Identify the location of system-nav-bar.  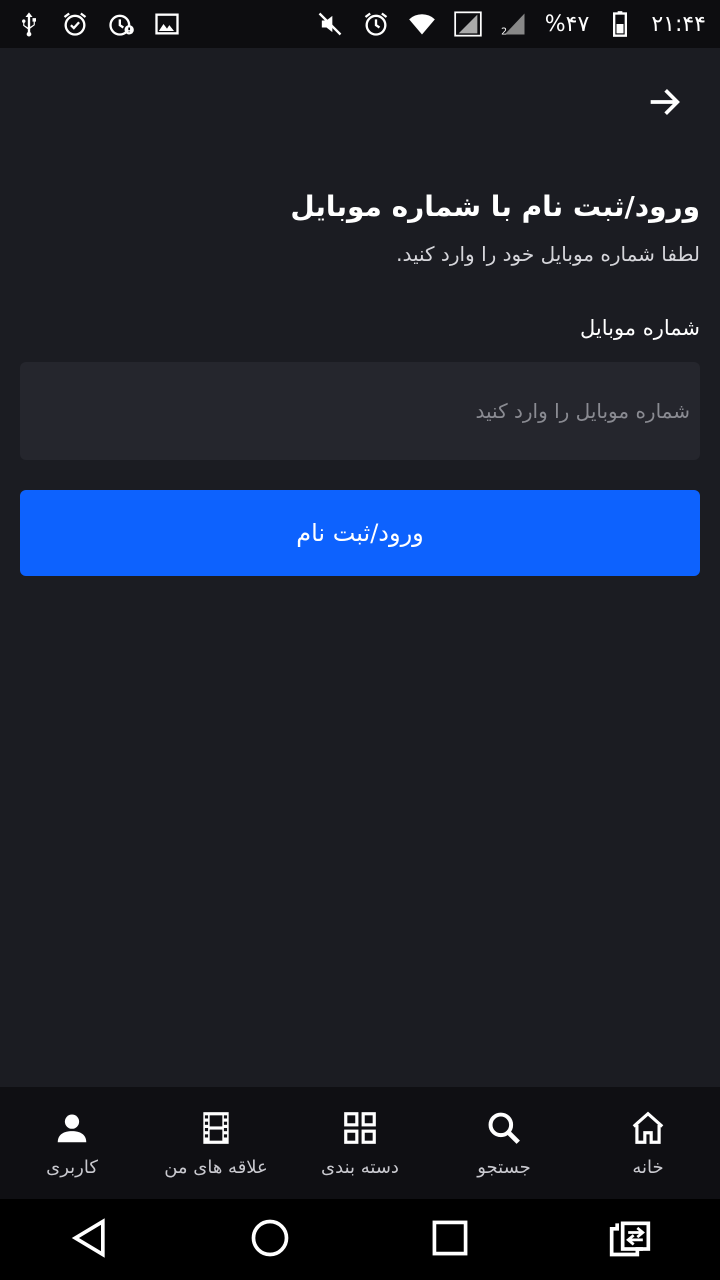
(360, 1239).